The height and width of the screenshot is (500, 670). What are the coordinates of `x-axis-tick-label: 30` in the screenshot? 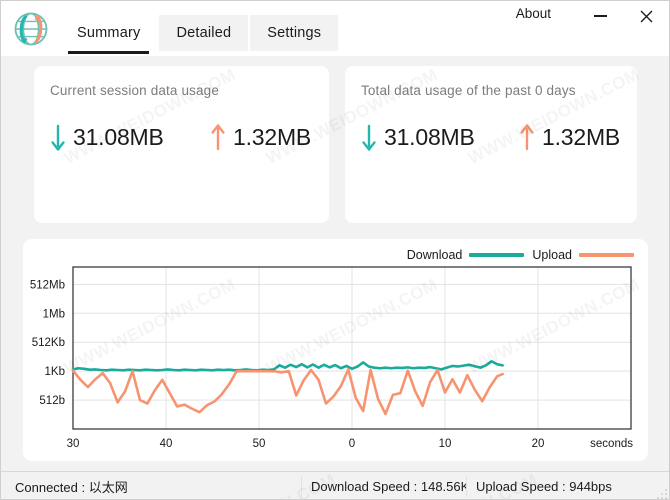 It's located at (73, 444).